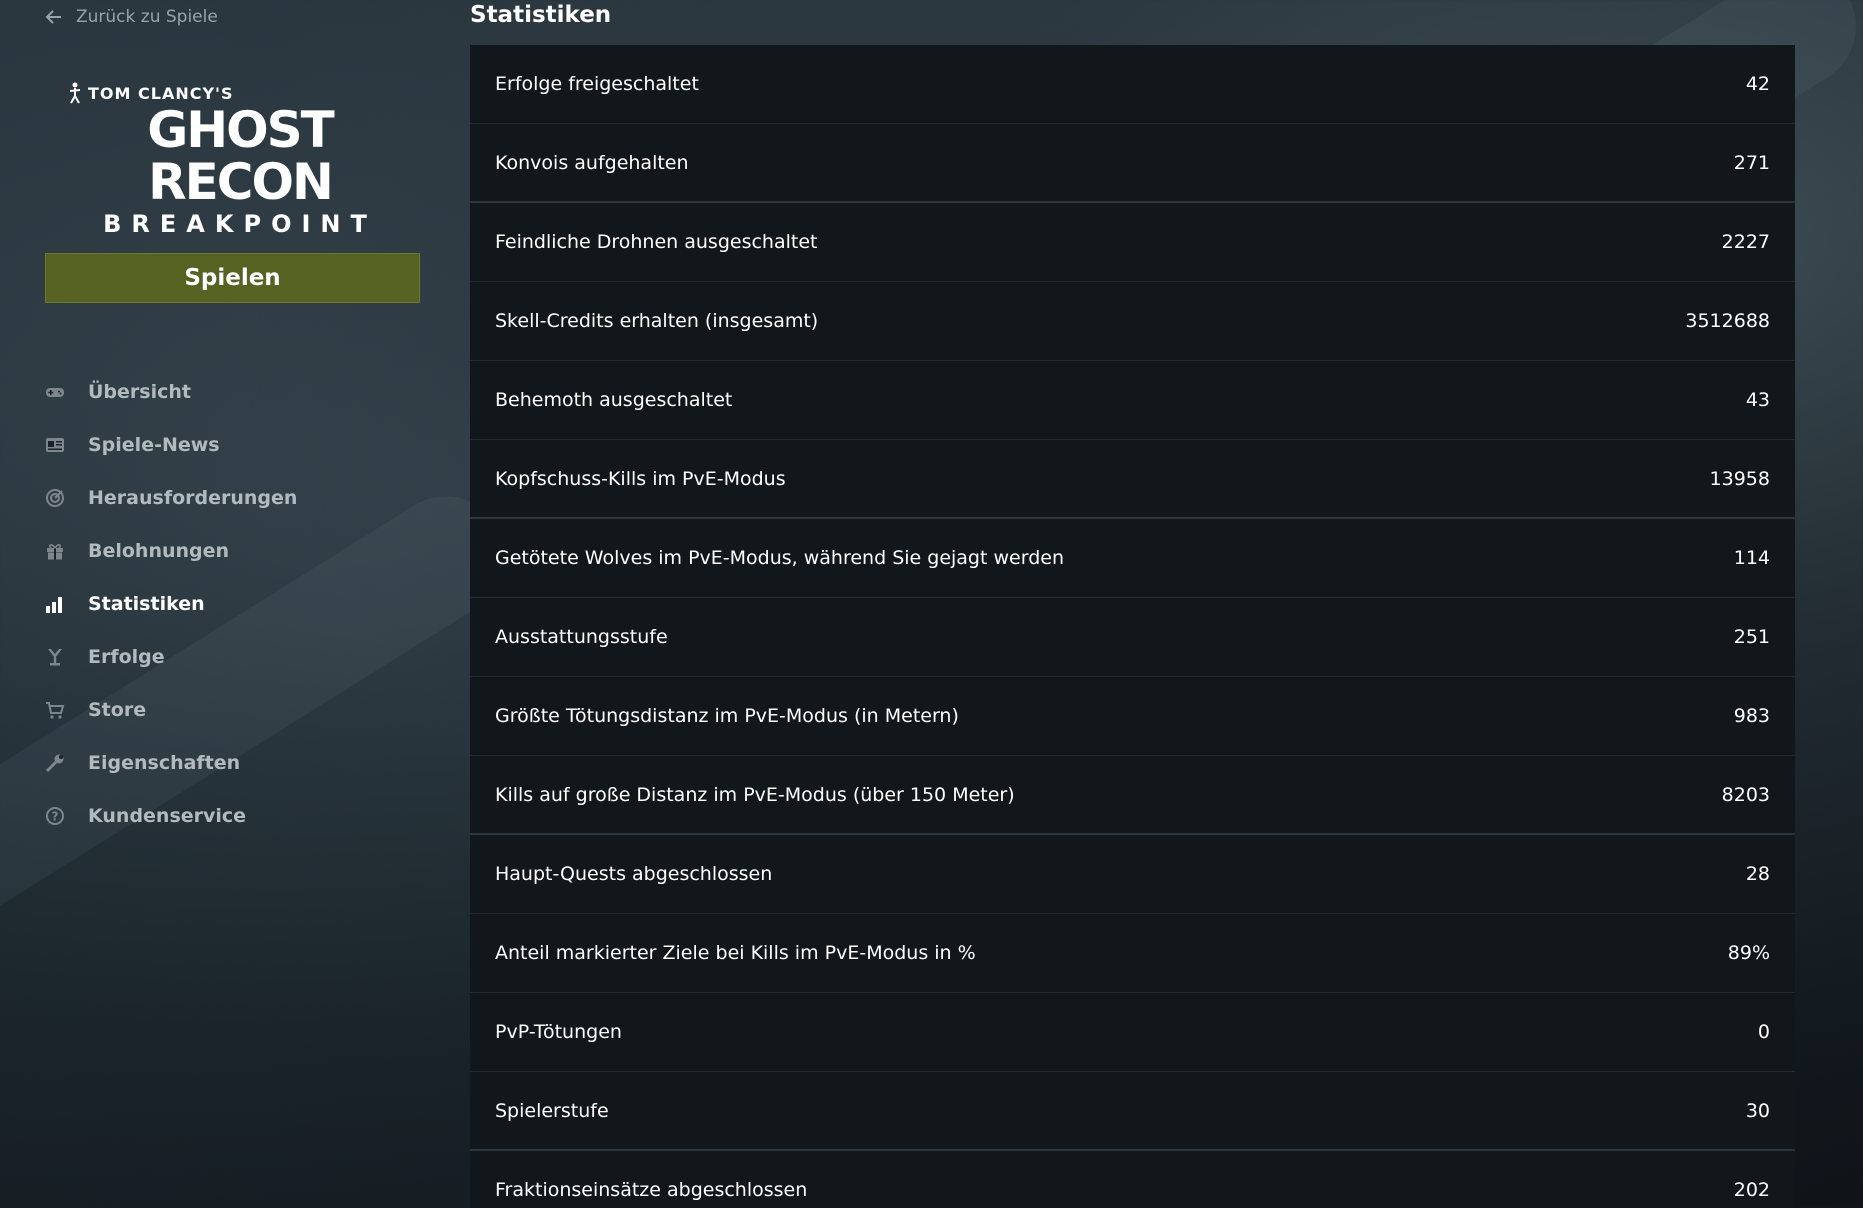 The width and height of the screenshot is (1863, 1208). I want to click on wrench-icon, so click(55, 763).